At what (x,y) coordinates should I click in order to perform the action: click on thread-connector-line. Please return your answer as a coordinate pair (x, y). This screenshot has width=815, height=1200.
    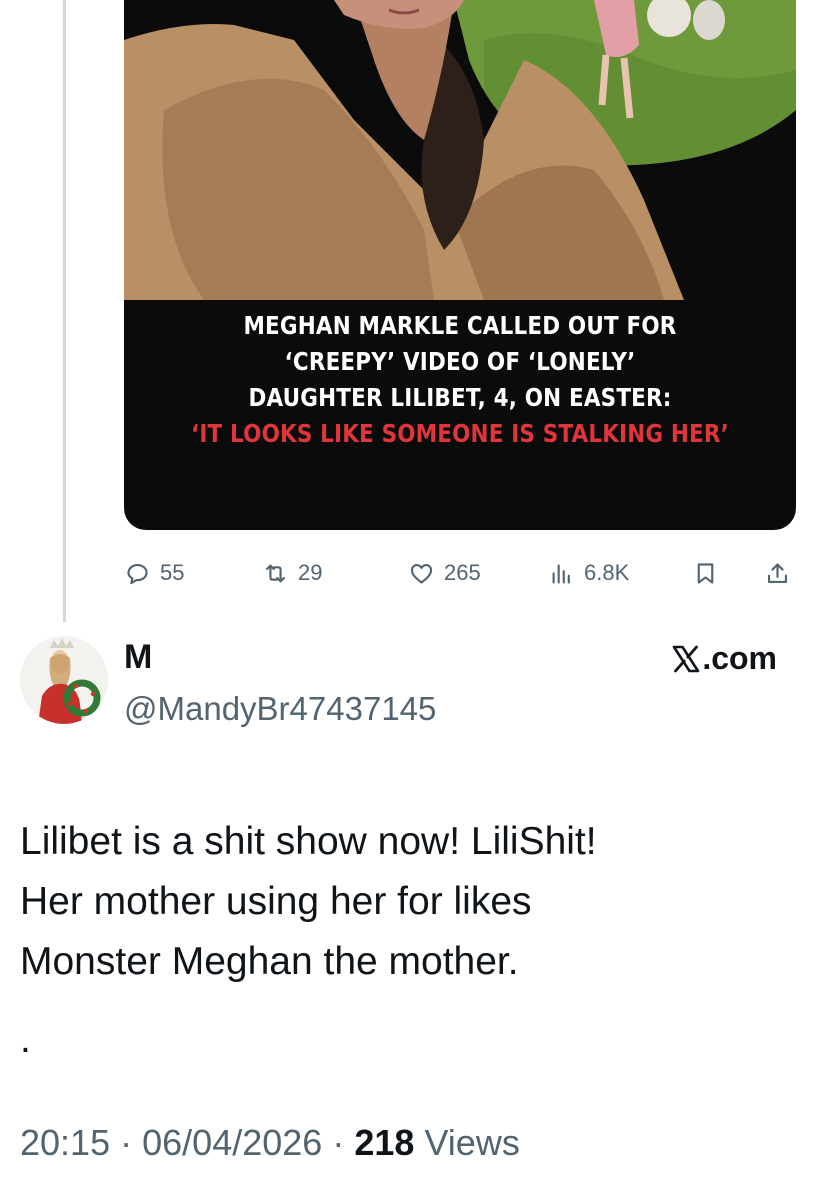
    Looking at the image, I should click on (64, 311).